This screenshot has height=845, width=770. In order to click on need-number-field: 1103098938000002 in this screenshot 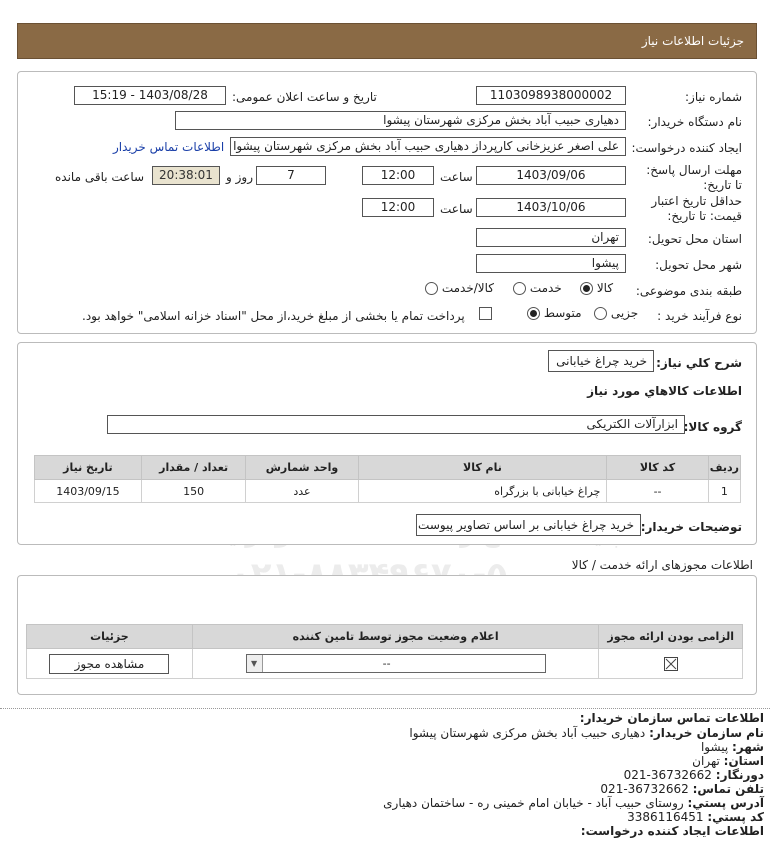, I will do `click(551, 95)`.